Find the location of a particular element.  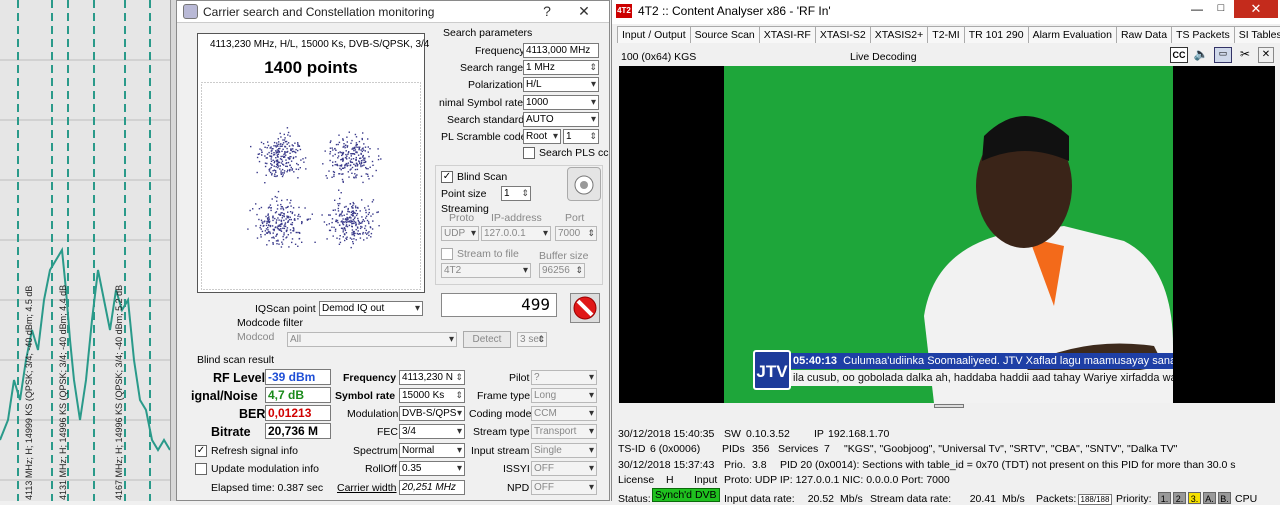

rolloff-label: RollOff is located at coordinates (381, 469).